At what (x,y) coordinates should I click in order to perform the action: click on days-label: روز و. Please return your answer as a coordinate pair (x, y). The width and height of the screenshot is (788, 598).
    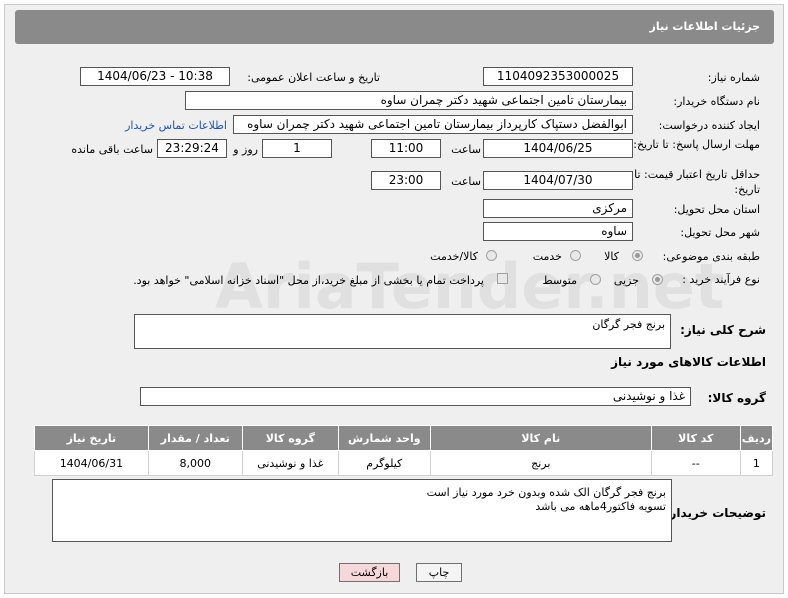
    Looking at the image, I should click on (245, 149).